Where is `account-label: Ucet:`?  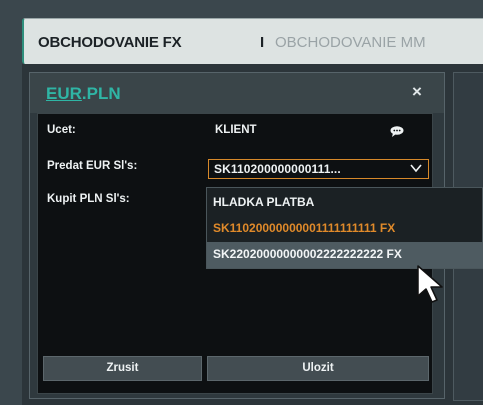 account-label: Ucet: is located at coordinates (61, 130).